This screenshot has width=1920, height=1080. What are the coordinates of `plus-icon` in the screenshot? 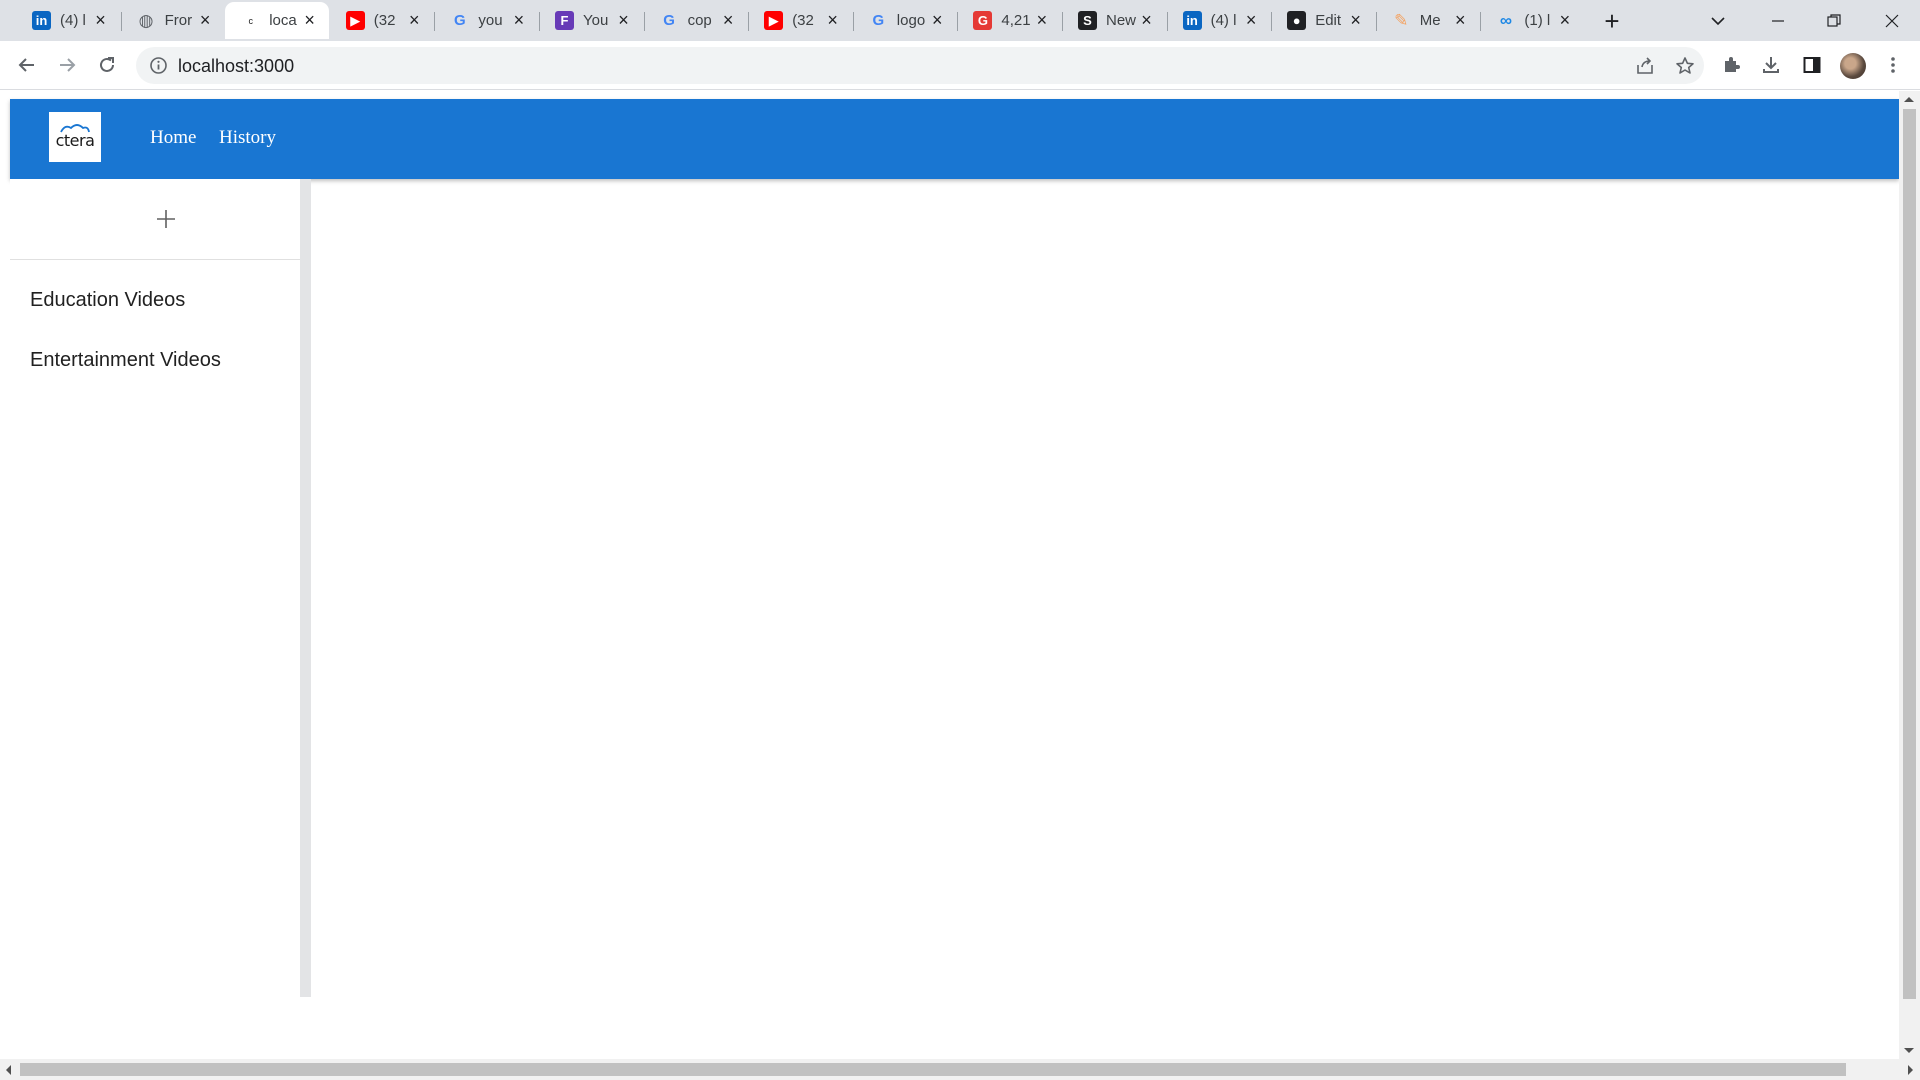 It's located at (166, 219).